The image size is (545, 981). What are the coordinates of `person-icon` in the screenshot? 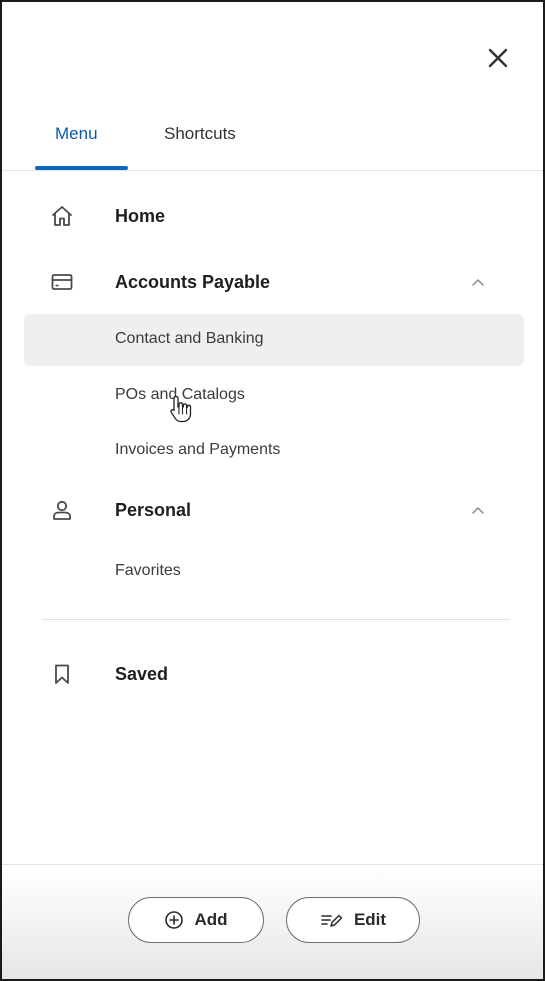 It's located at (62, 510).